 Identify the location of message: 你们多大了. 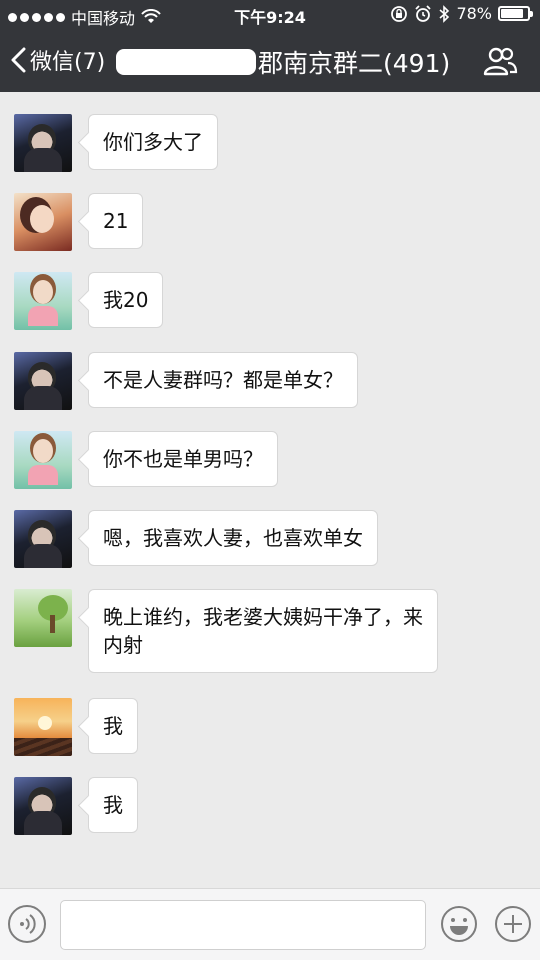
(116, 143).